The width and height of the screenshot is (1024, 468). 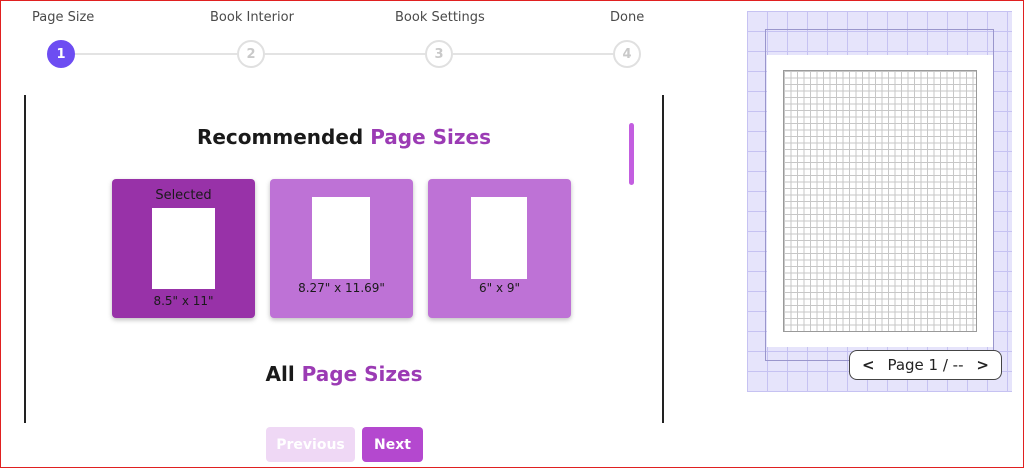 What do you see at coordinates (183, 195) in the screenshot?
I see `selected-label: Selected` at bounding box center [183, 195].